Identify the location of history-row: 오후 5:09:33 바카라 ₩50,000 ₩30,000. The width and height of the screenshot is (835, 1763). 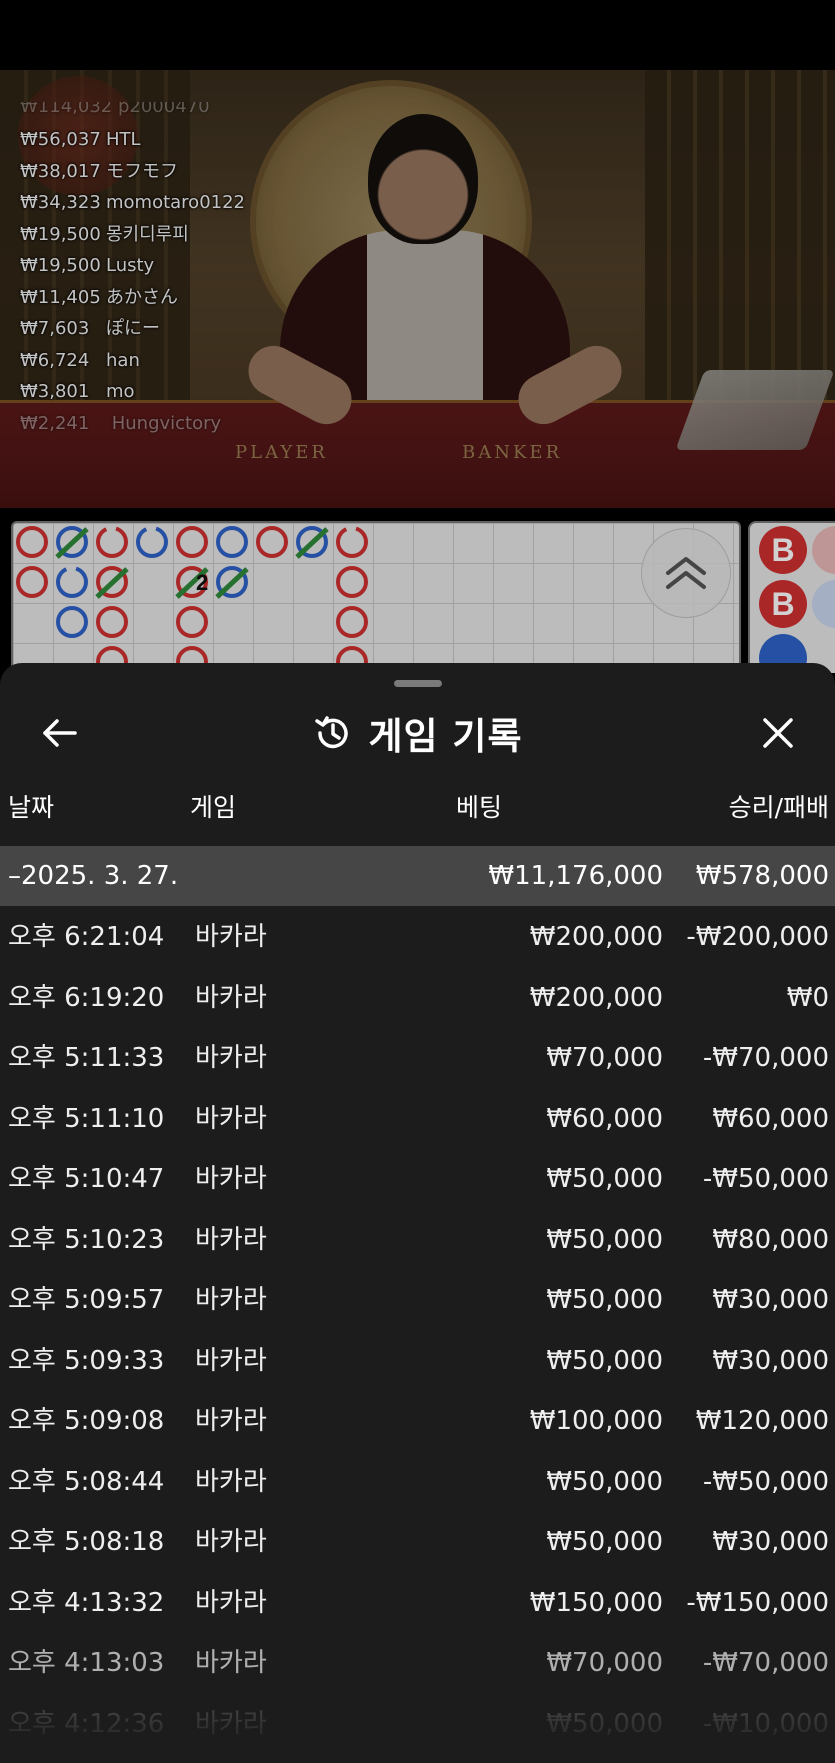
(417, 1361).